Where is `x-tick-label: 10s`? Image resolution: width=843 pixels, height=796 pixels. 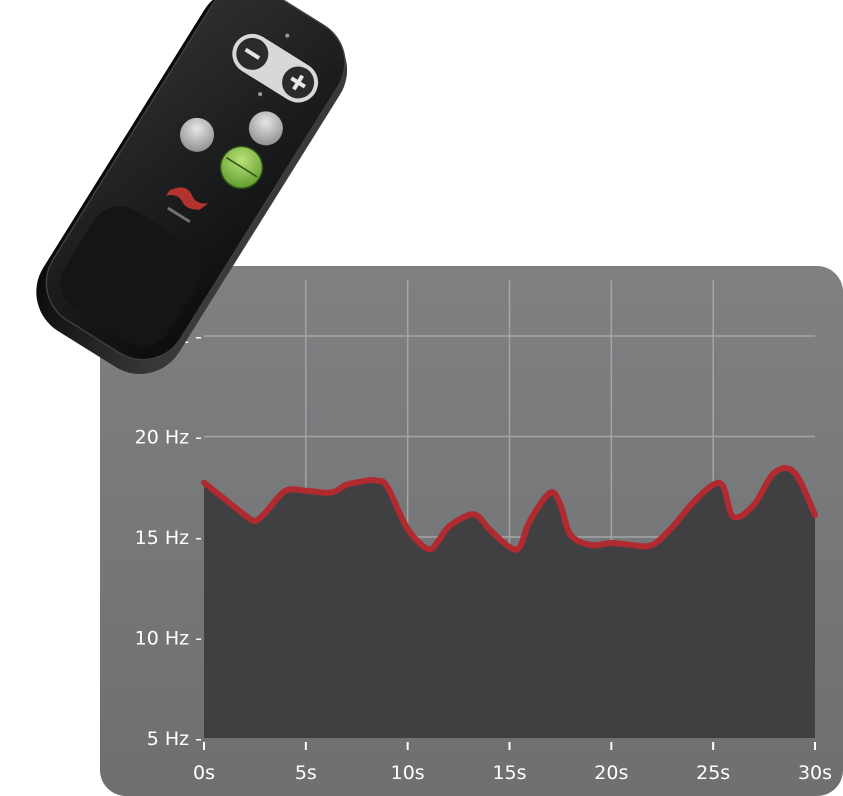
x-tick-label: 10s is located at coordinates (408, 773).